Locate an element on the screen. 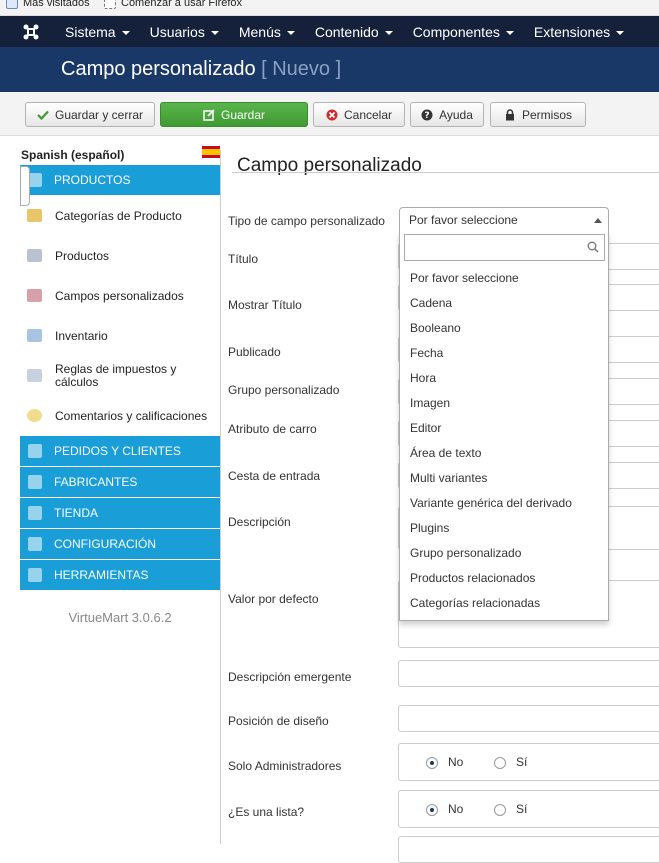 The image size is (659, 863). menu-label: Componentes is located at coordinates (456, 31).